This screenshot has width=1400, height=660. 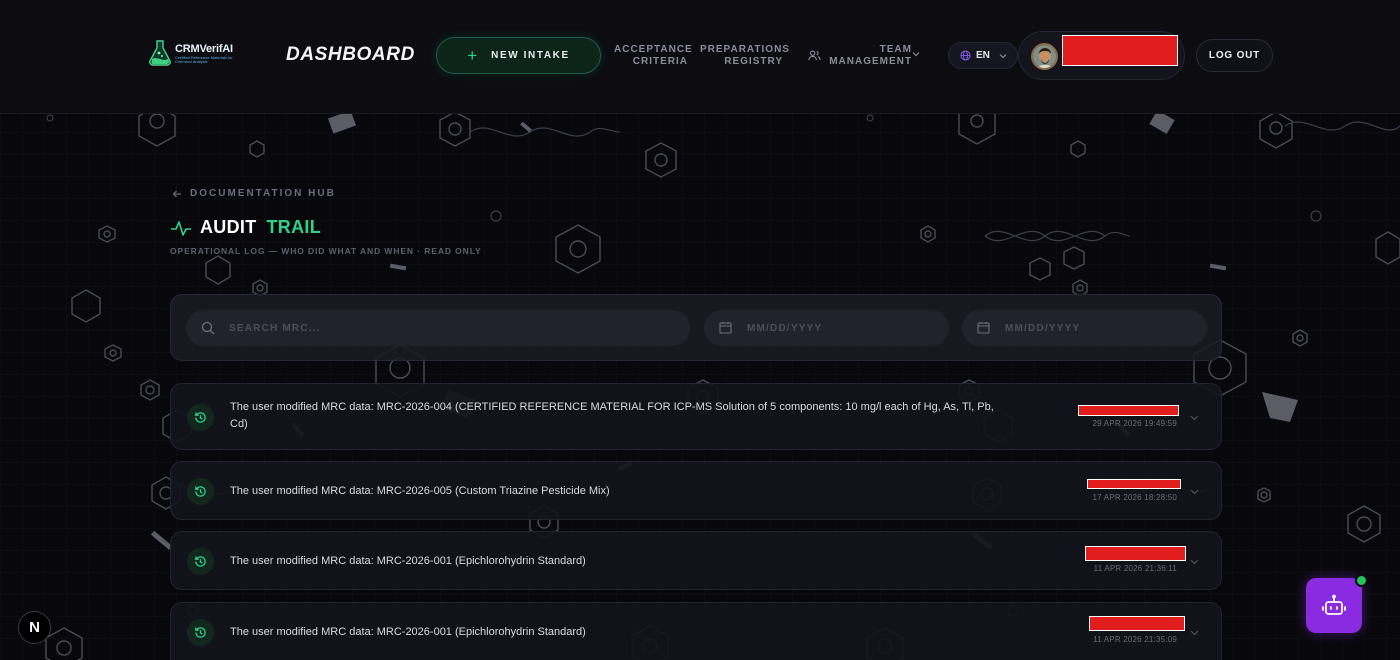 I want to click on online-status-dot, so click(x=1361, y=580).